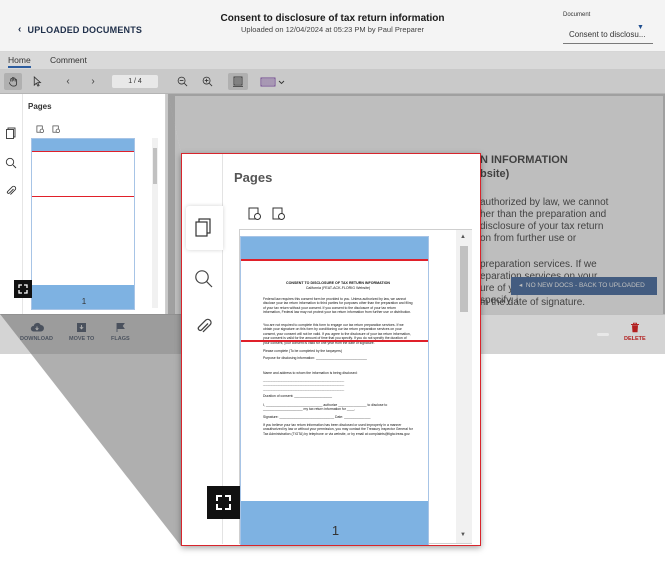 The width and height of the screenshot is (665, 566). Describe the element at coordinates (120, 327) in the screenshot. I see `flag-icon` at that location.